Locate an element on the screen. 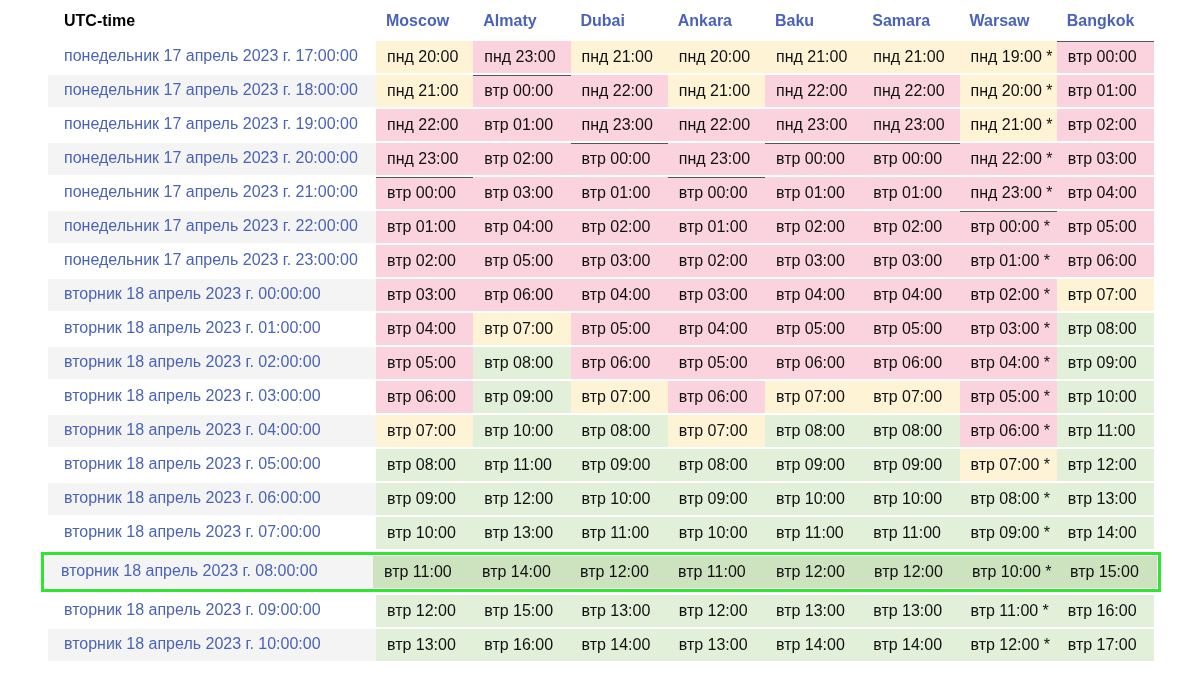 The width and height of the screenshot is (1200, 686). time-cell: втр 15:00 is located at coordinates (522, 611).